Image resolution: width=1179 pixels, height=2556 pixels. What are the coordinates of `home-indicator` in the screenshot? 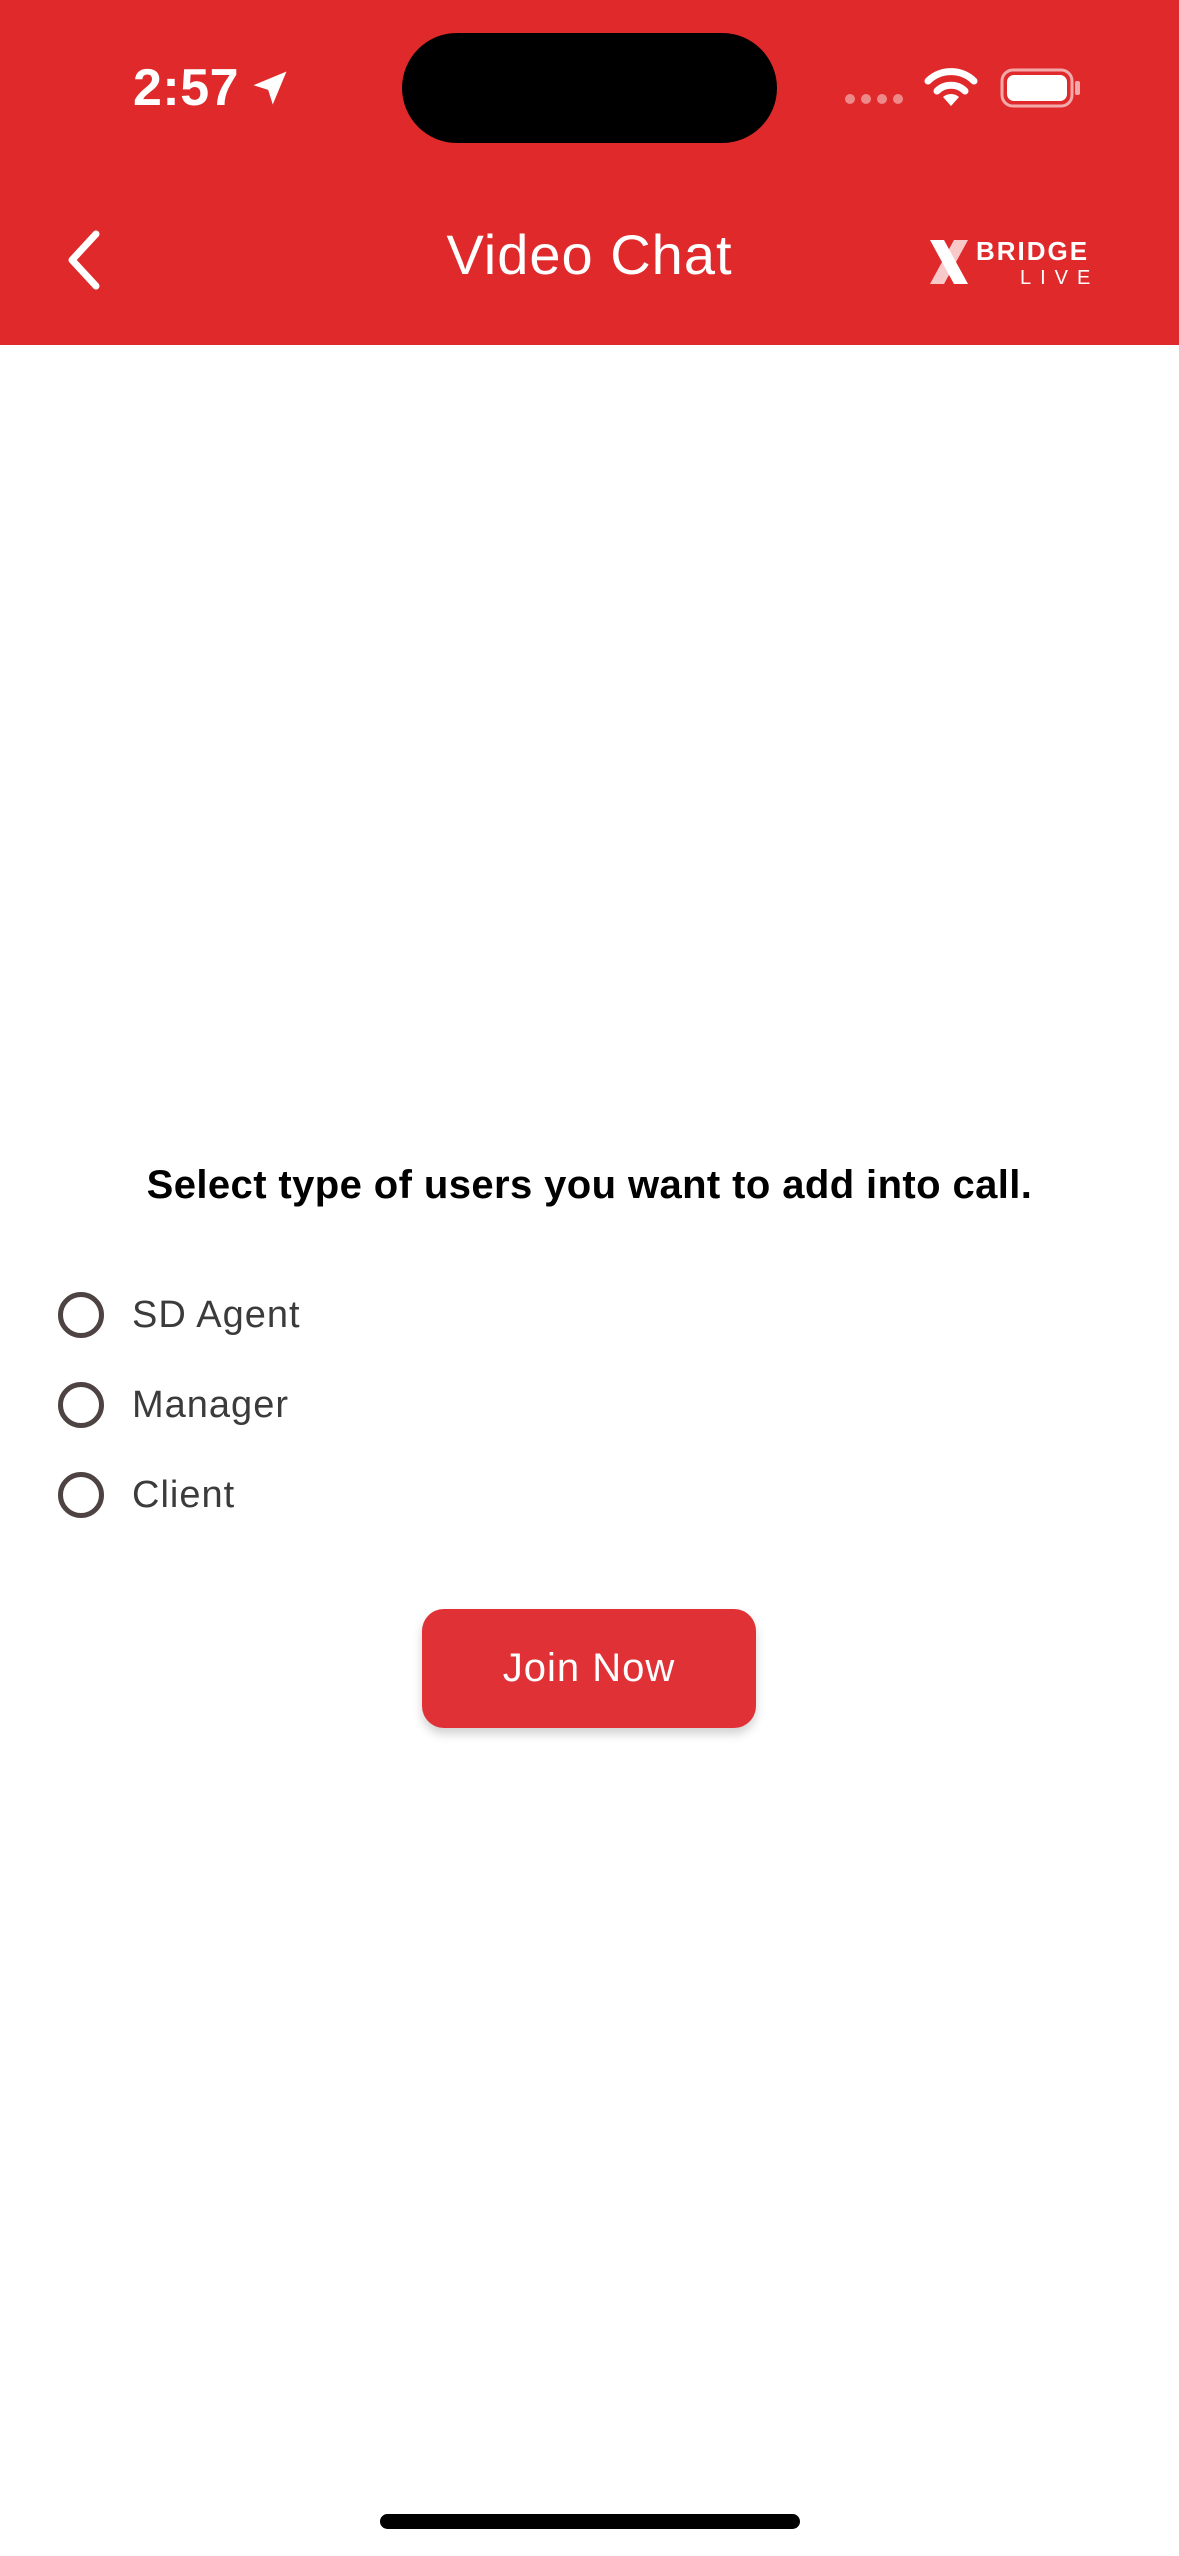 It's located at (590, 2521).